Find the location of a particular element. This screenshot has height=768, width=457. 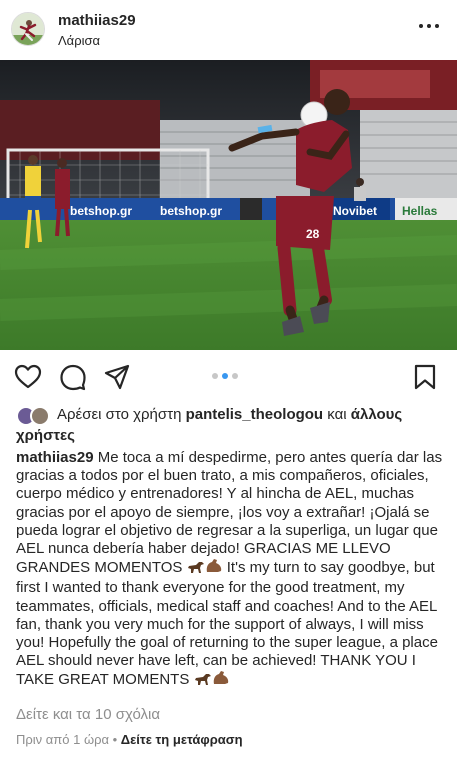

liker-avatars is located at coordinates (34, 416).